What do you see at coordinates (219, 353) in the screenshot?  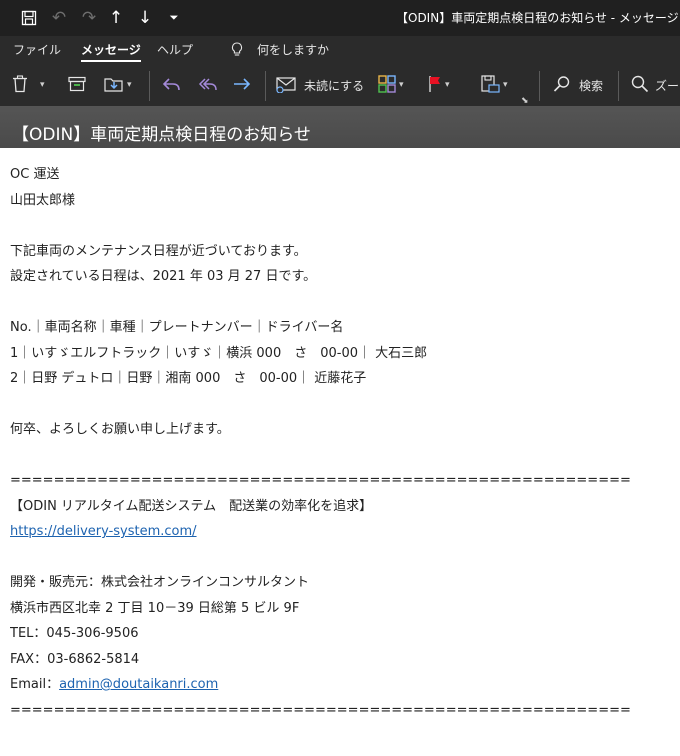 I see `table-row: 1｜いすゞエルフトラック｜いすゞ｜横浜 000 さ 00-00｜ 大石三郎` at bounding box center [219, 353].